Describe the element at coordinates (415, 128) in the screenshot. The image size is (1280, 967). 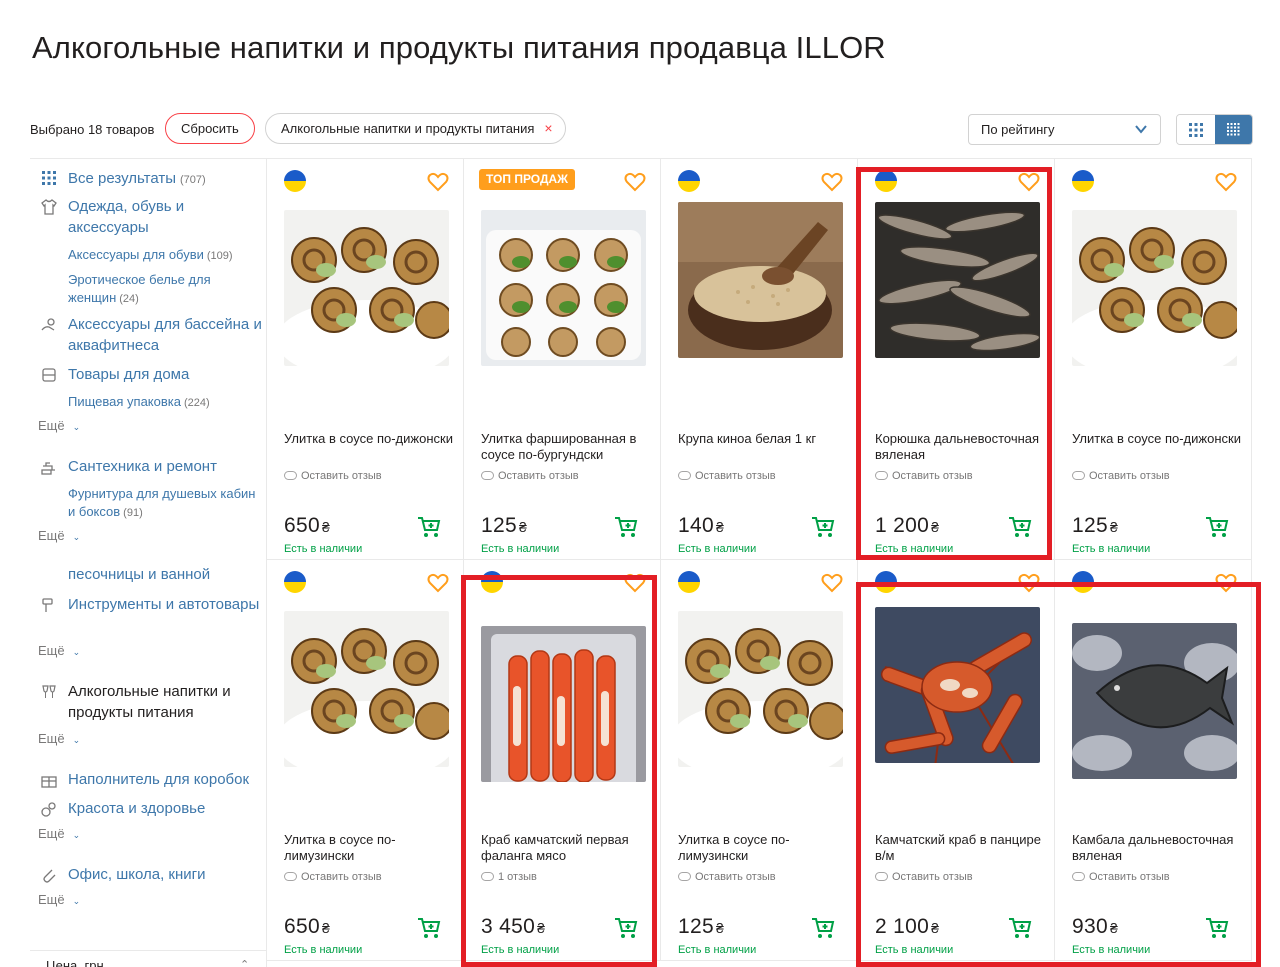
I see `active-filter-chip: Алкогольные напитки и продукты питания ×` at that location.